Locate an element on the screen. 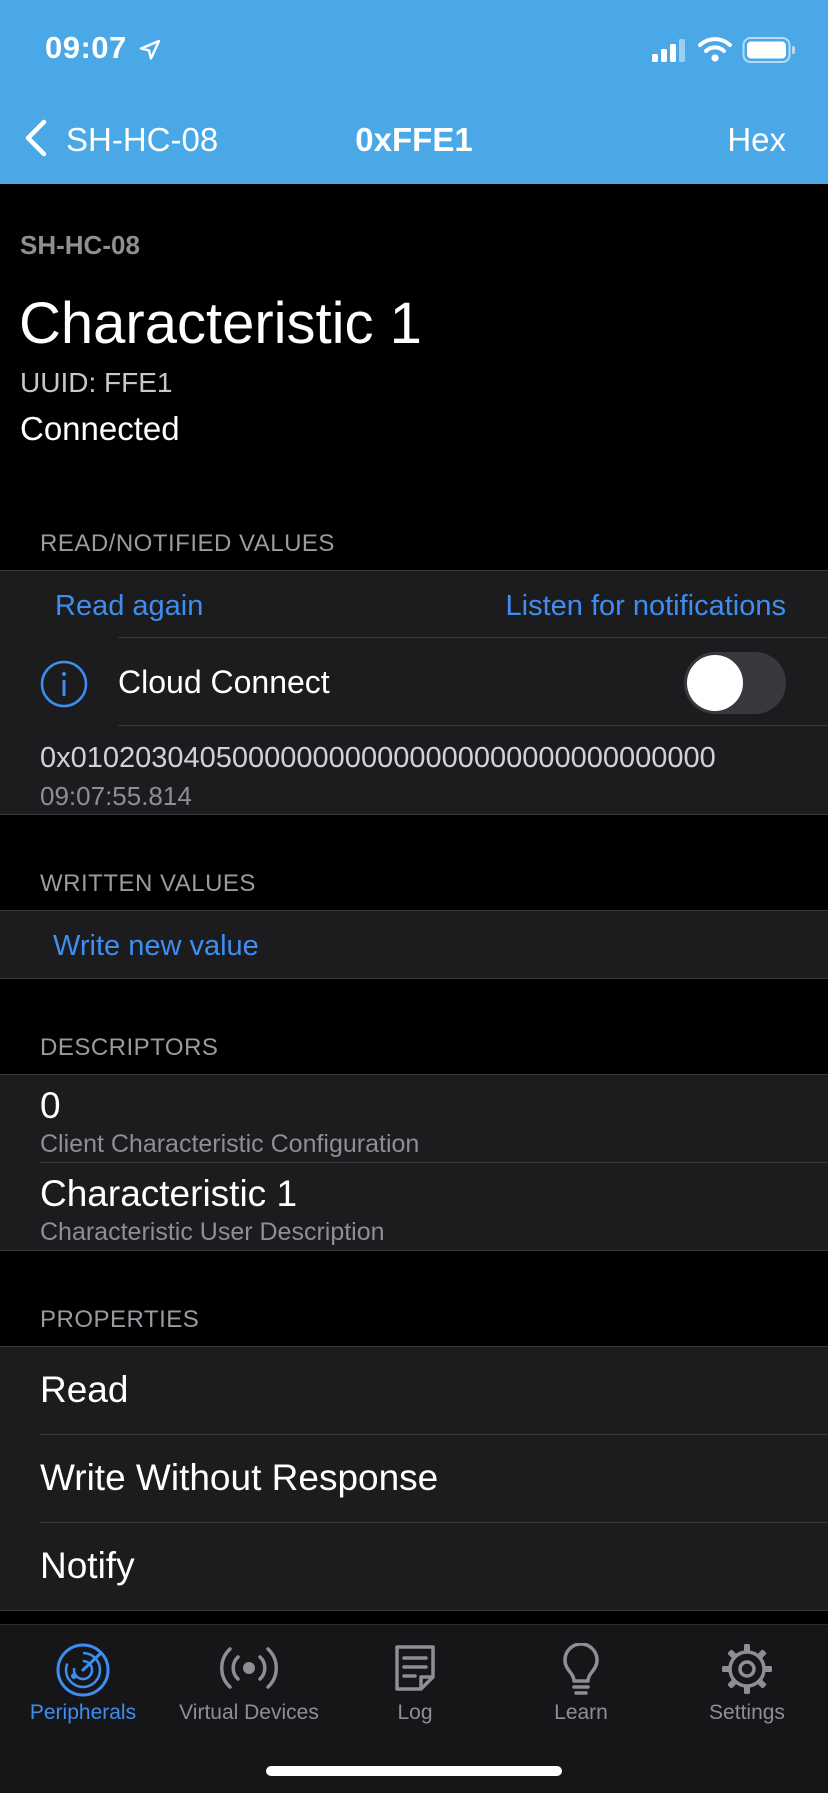 The height and width of the screenshot is (1793, 828). device-name: SH-HC-08 is located at coordinates (80, 245).